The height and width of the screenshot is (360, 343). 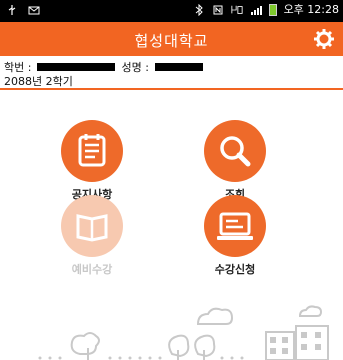 I want to click on student-id-redacted, so click(x=76, y=67).